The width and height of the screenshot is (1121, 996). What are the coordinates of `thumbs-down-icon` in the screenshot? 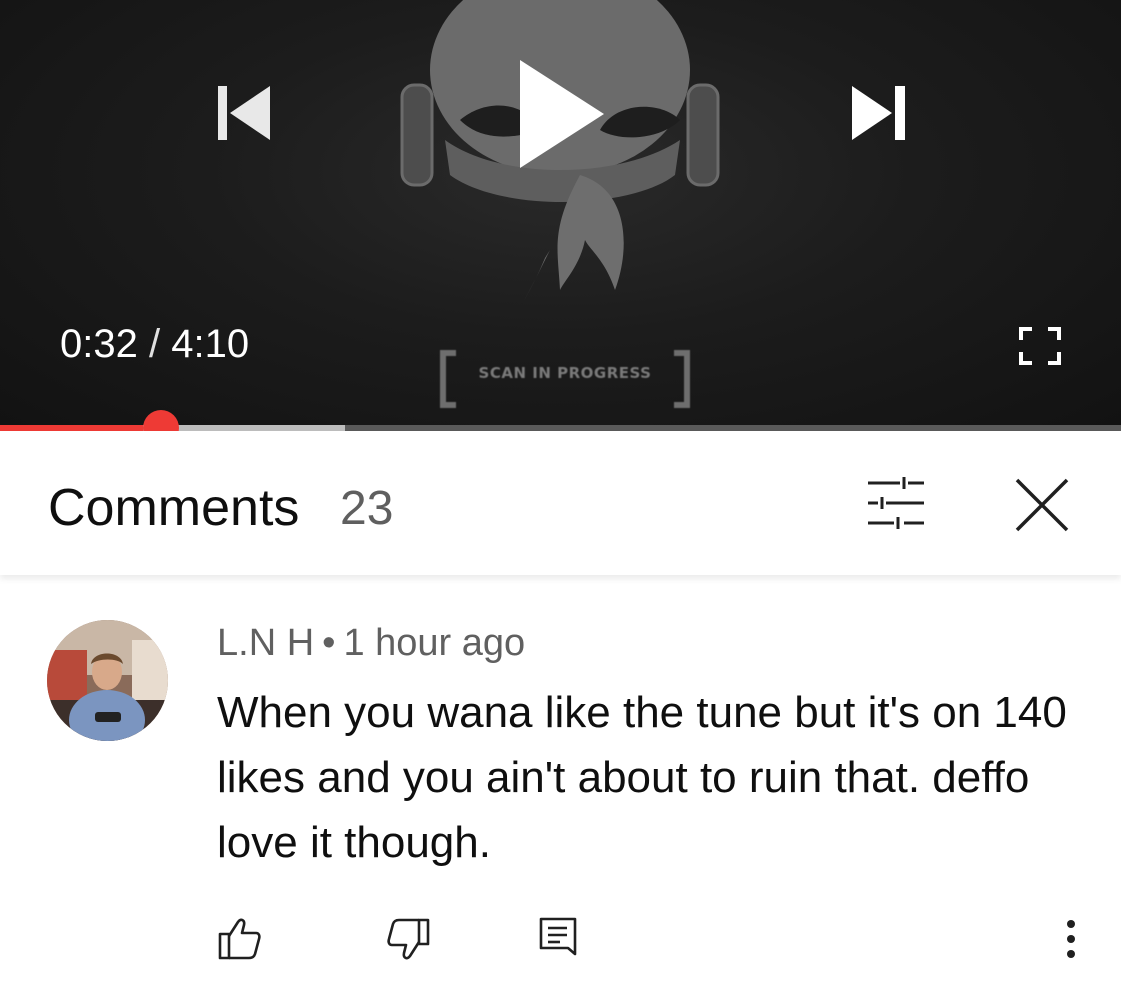 It's located at (408, 939).